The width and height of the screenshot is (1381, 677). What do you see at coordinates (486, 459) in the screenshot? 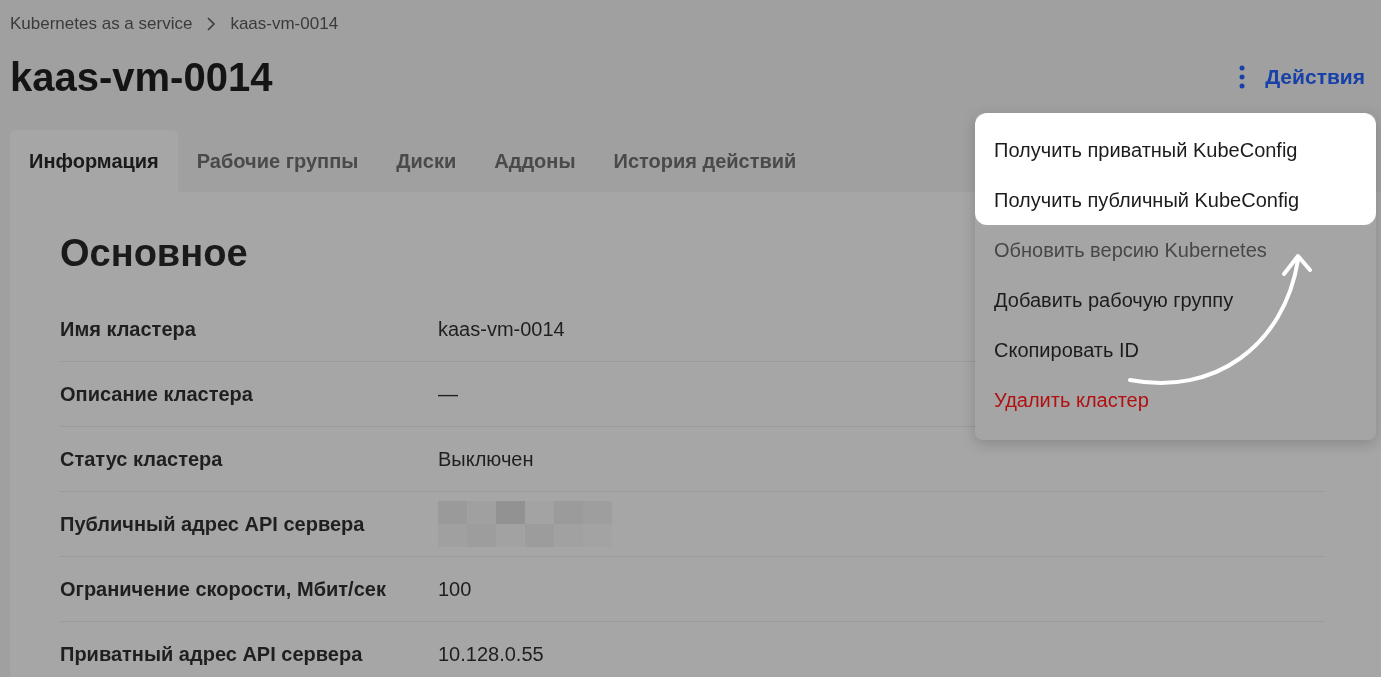
I see `field-value: Выключен` at bounding box center [486, 459].